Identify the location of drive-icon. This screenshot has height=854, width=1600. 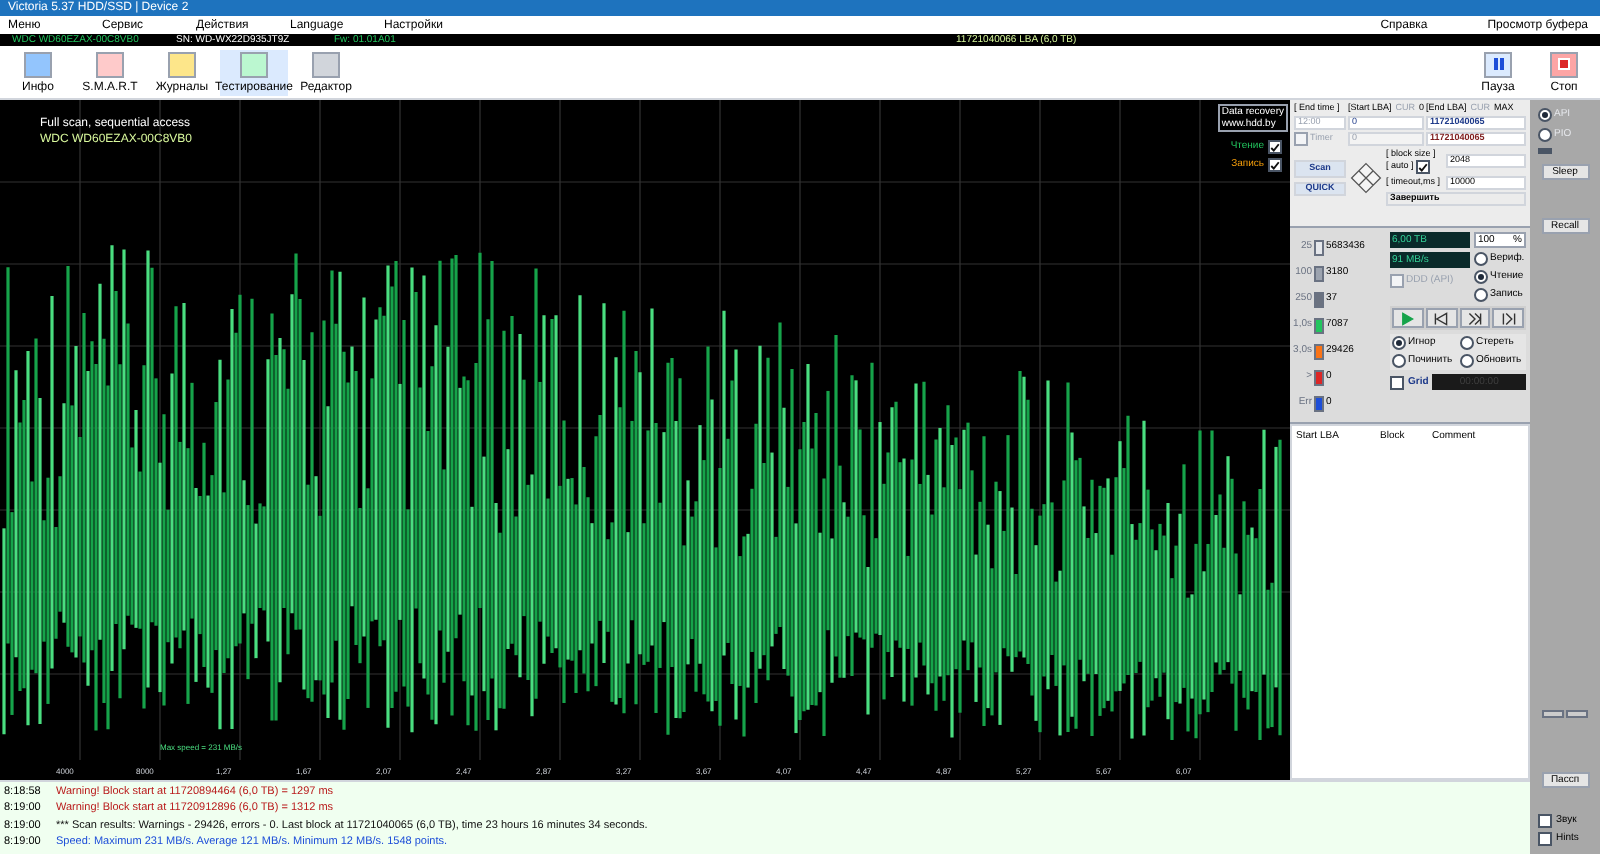
(1545, 151).